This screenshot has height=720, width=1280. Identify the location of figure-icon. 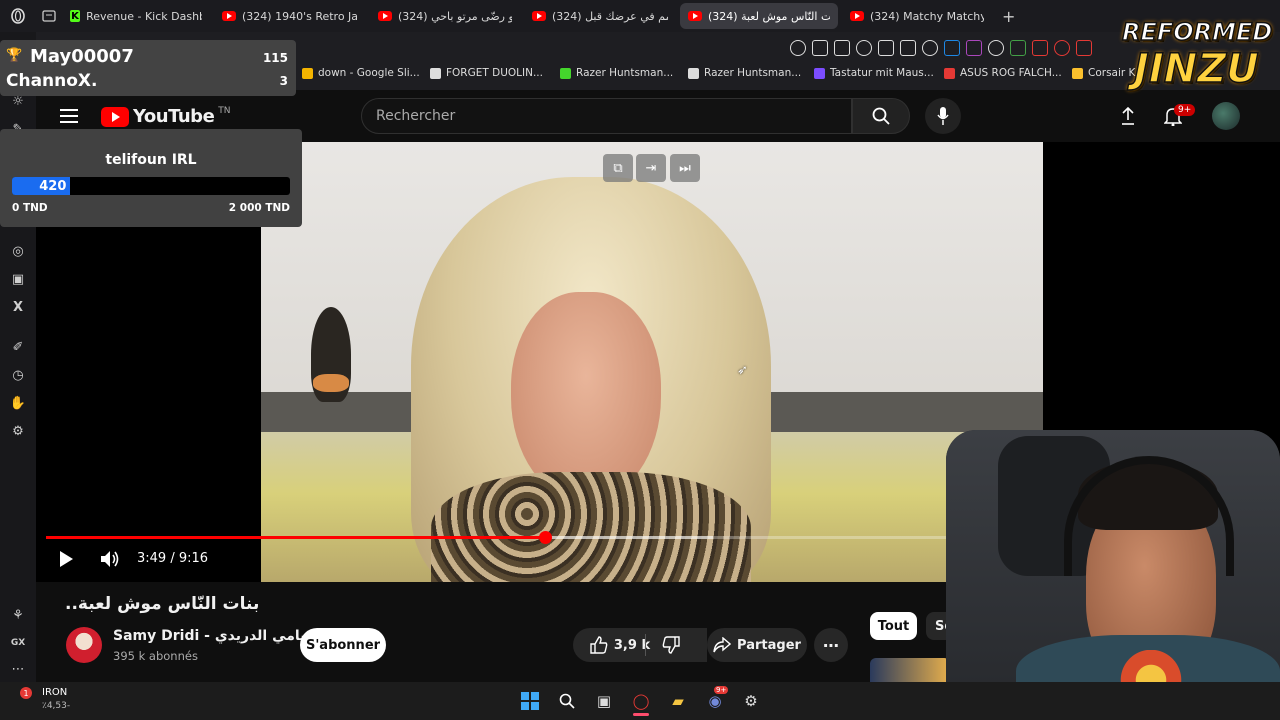
(996, 48).